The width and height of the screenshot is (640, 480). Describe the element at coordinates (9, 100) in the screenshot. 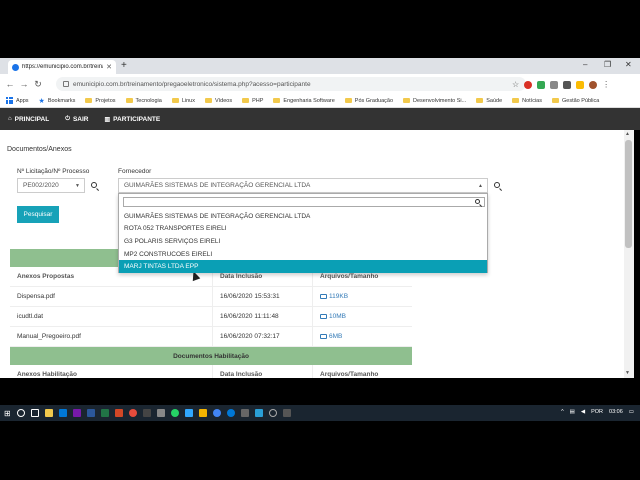

I see `apps-icon` at that location.